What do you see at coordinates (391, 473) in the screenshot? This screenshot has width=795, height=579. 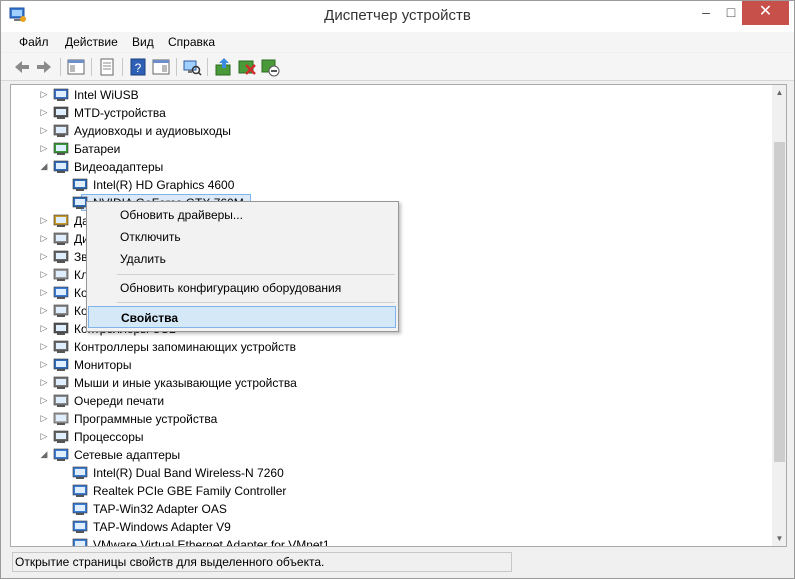 I see `tree-row: Intel(R) Dual Band Wireless-N 7260` at bounding box center [391, 473].